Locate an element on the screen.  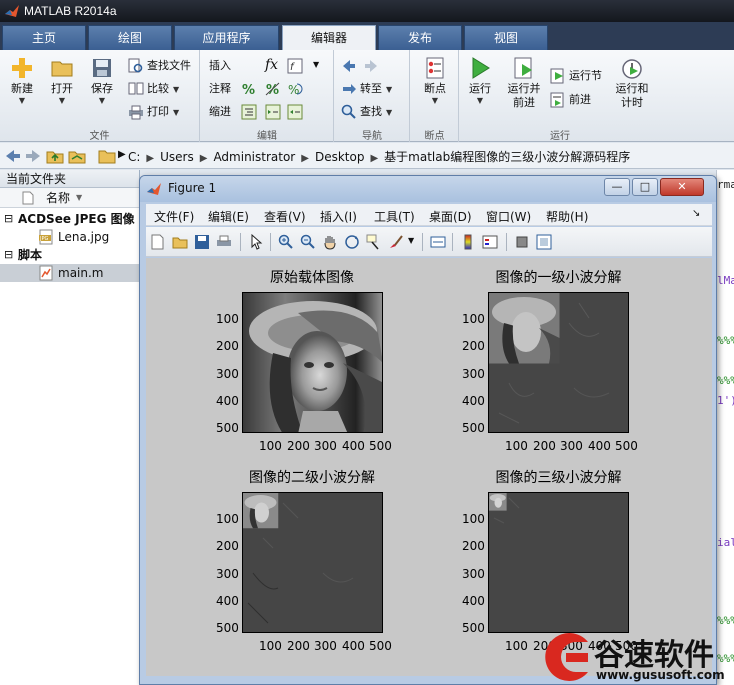
breakpoints-button: 断点 ▼ is located at coordinates (435, 90).